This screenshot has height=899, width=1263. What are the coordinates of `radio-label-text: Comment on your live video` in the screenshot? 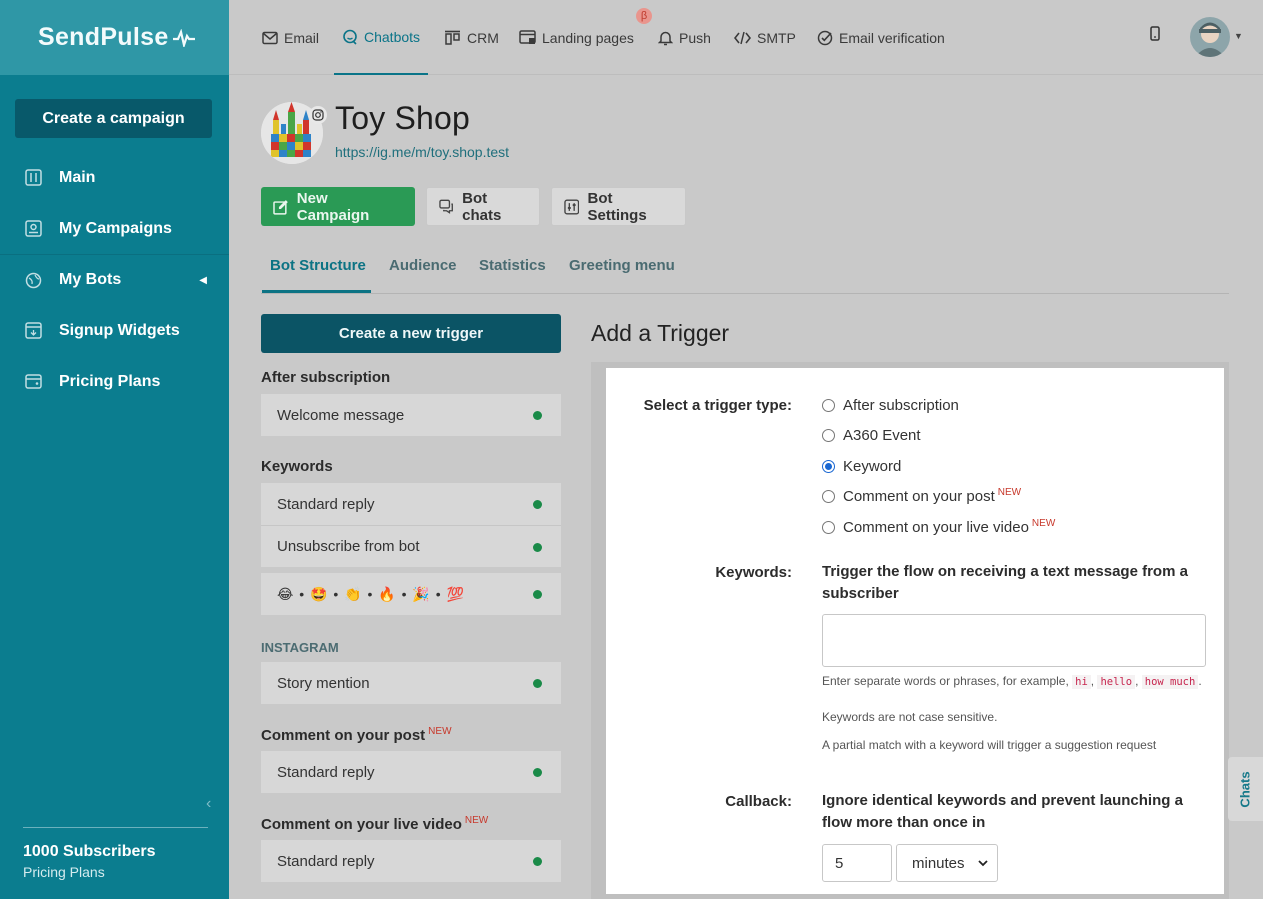 It's located at (936, 527).